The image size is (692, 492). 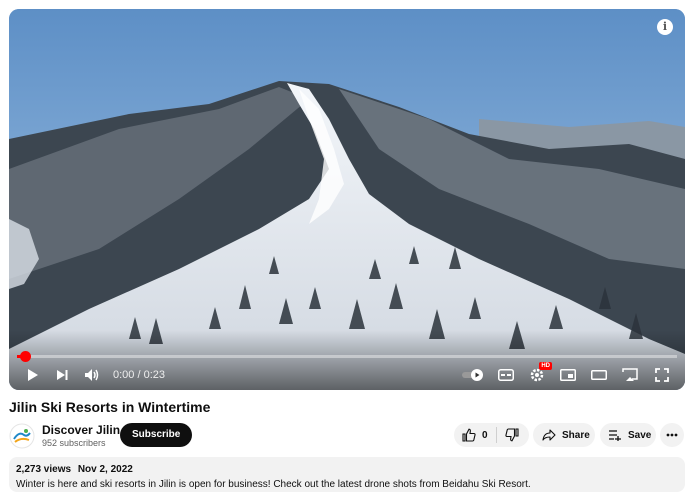 I want to click on captions-icon, so click(x=506, y=375).